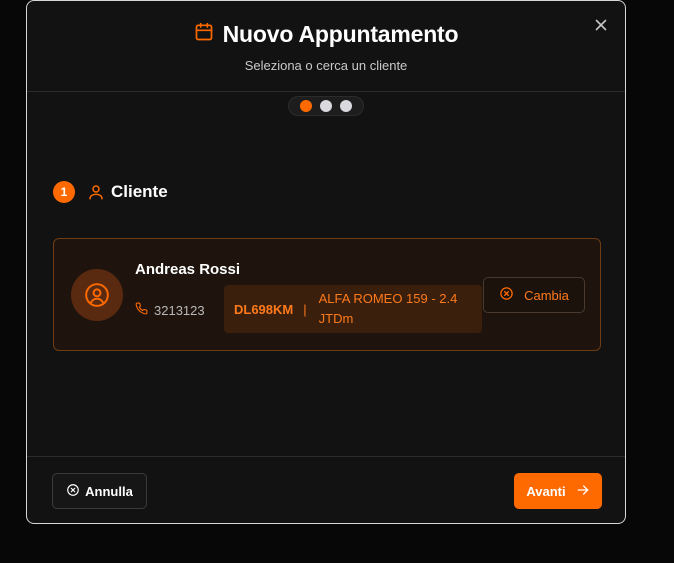  I want to click on step-indicator, so click(326, 106).